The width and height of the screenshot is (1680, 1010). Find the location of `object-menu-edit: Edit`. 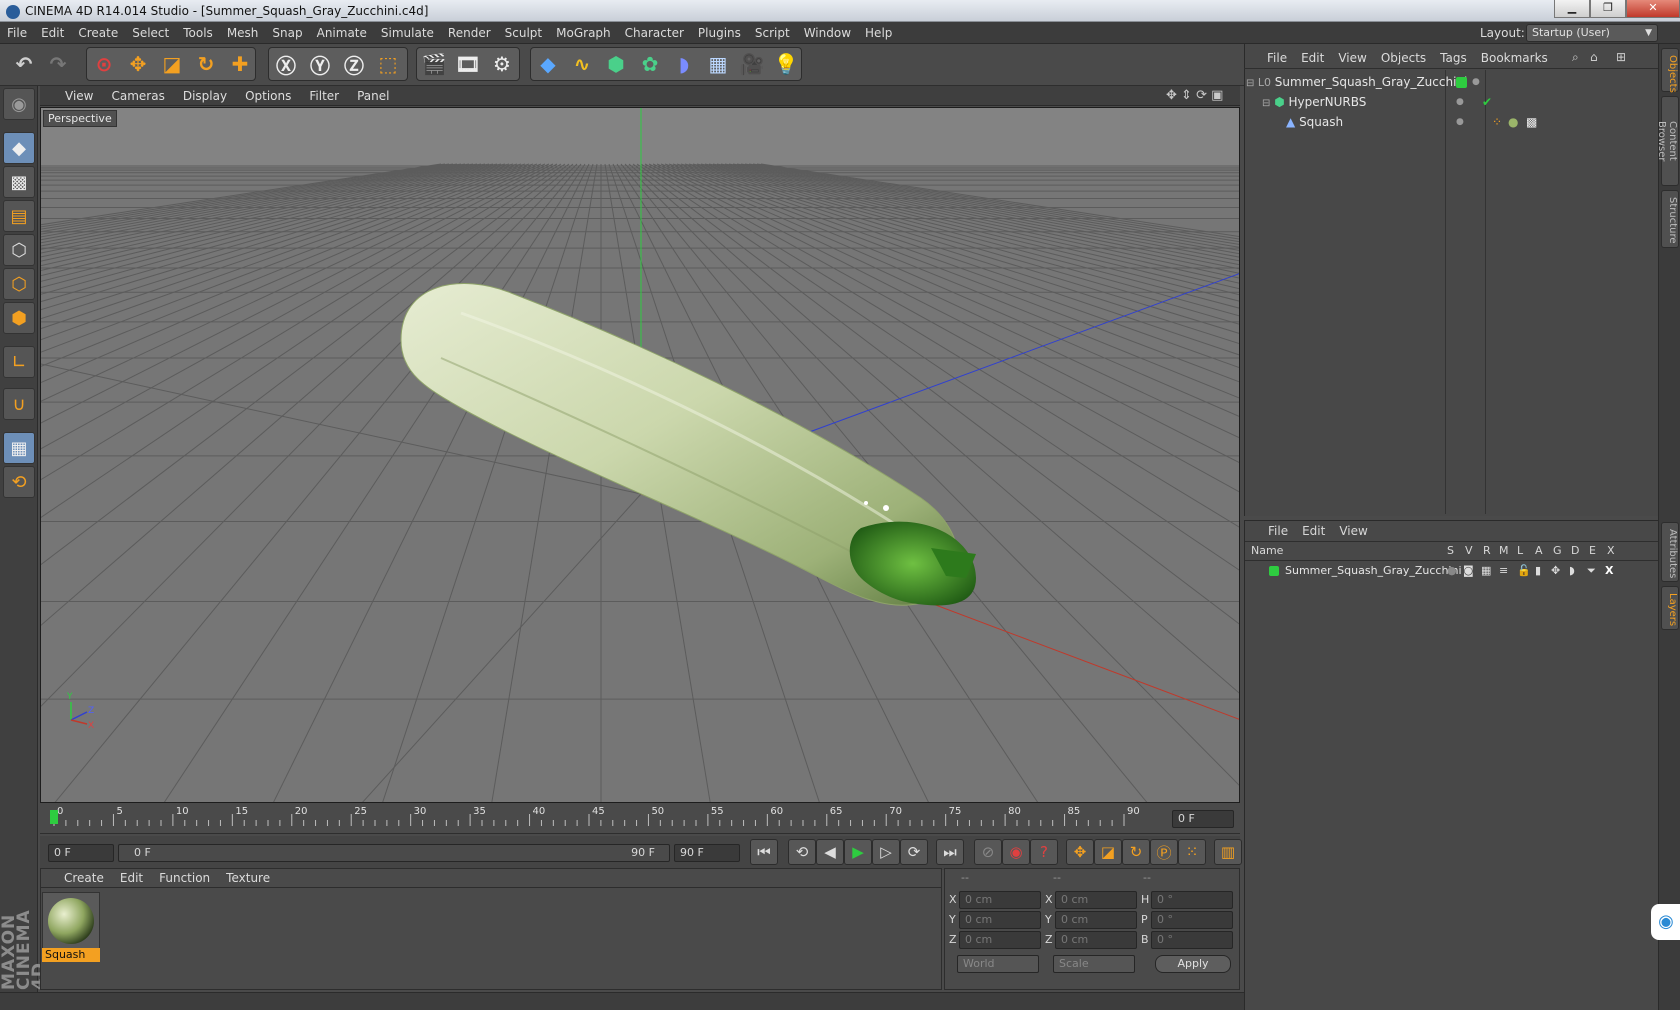

object-menu-edit: Edit is located at coordinates (1312, 58).